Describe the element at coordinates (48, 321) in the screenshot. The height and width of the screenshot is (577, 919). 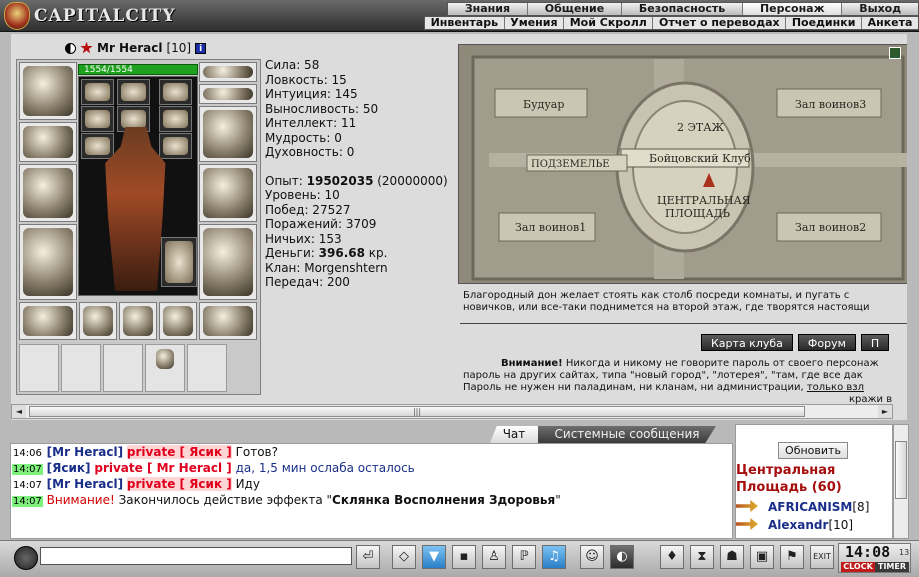
I see `belt-slot` at that location.